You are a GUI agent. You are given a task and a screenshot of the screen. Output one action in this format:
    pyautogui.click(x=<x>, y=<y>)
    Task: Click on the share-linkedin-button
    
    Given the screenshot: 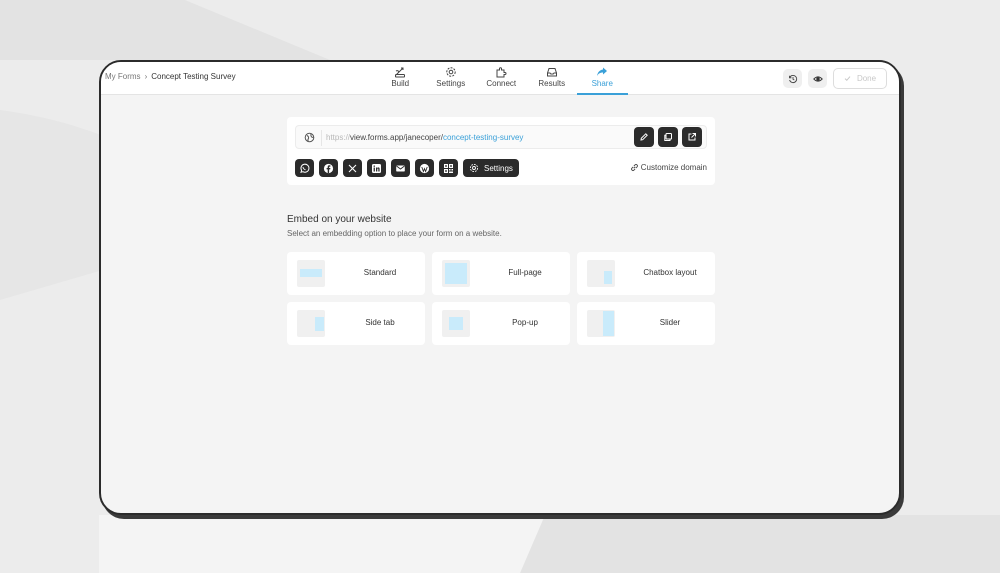 What is the action you would take?
    pyautogui.click(x=376, y=168)
    